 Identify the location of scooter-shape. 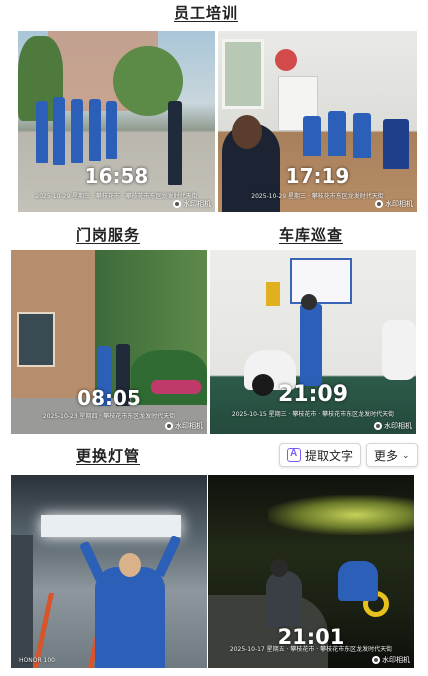
(399, 350).